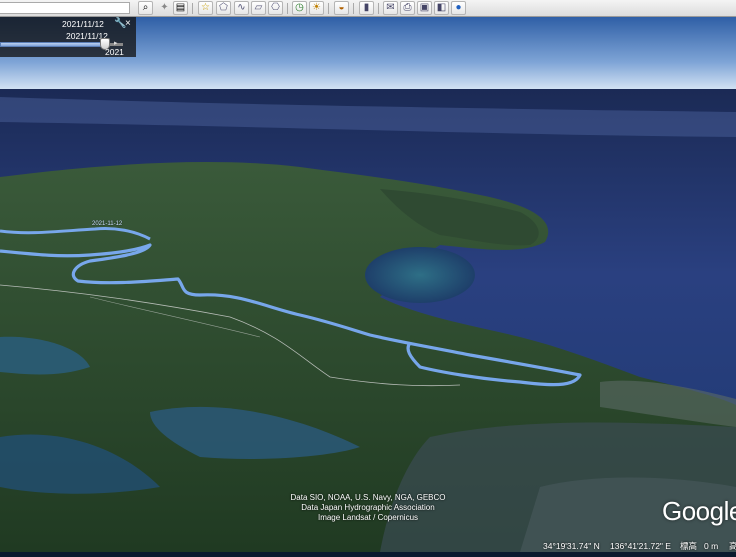 The image size is (736, 557). I want to click on save-image-icon: ▣, so click(424, 8).